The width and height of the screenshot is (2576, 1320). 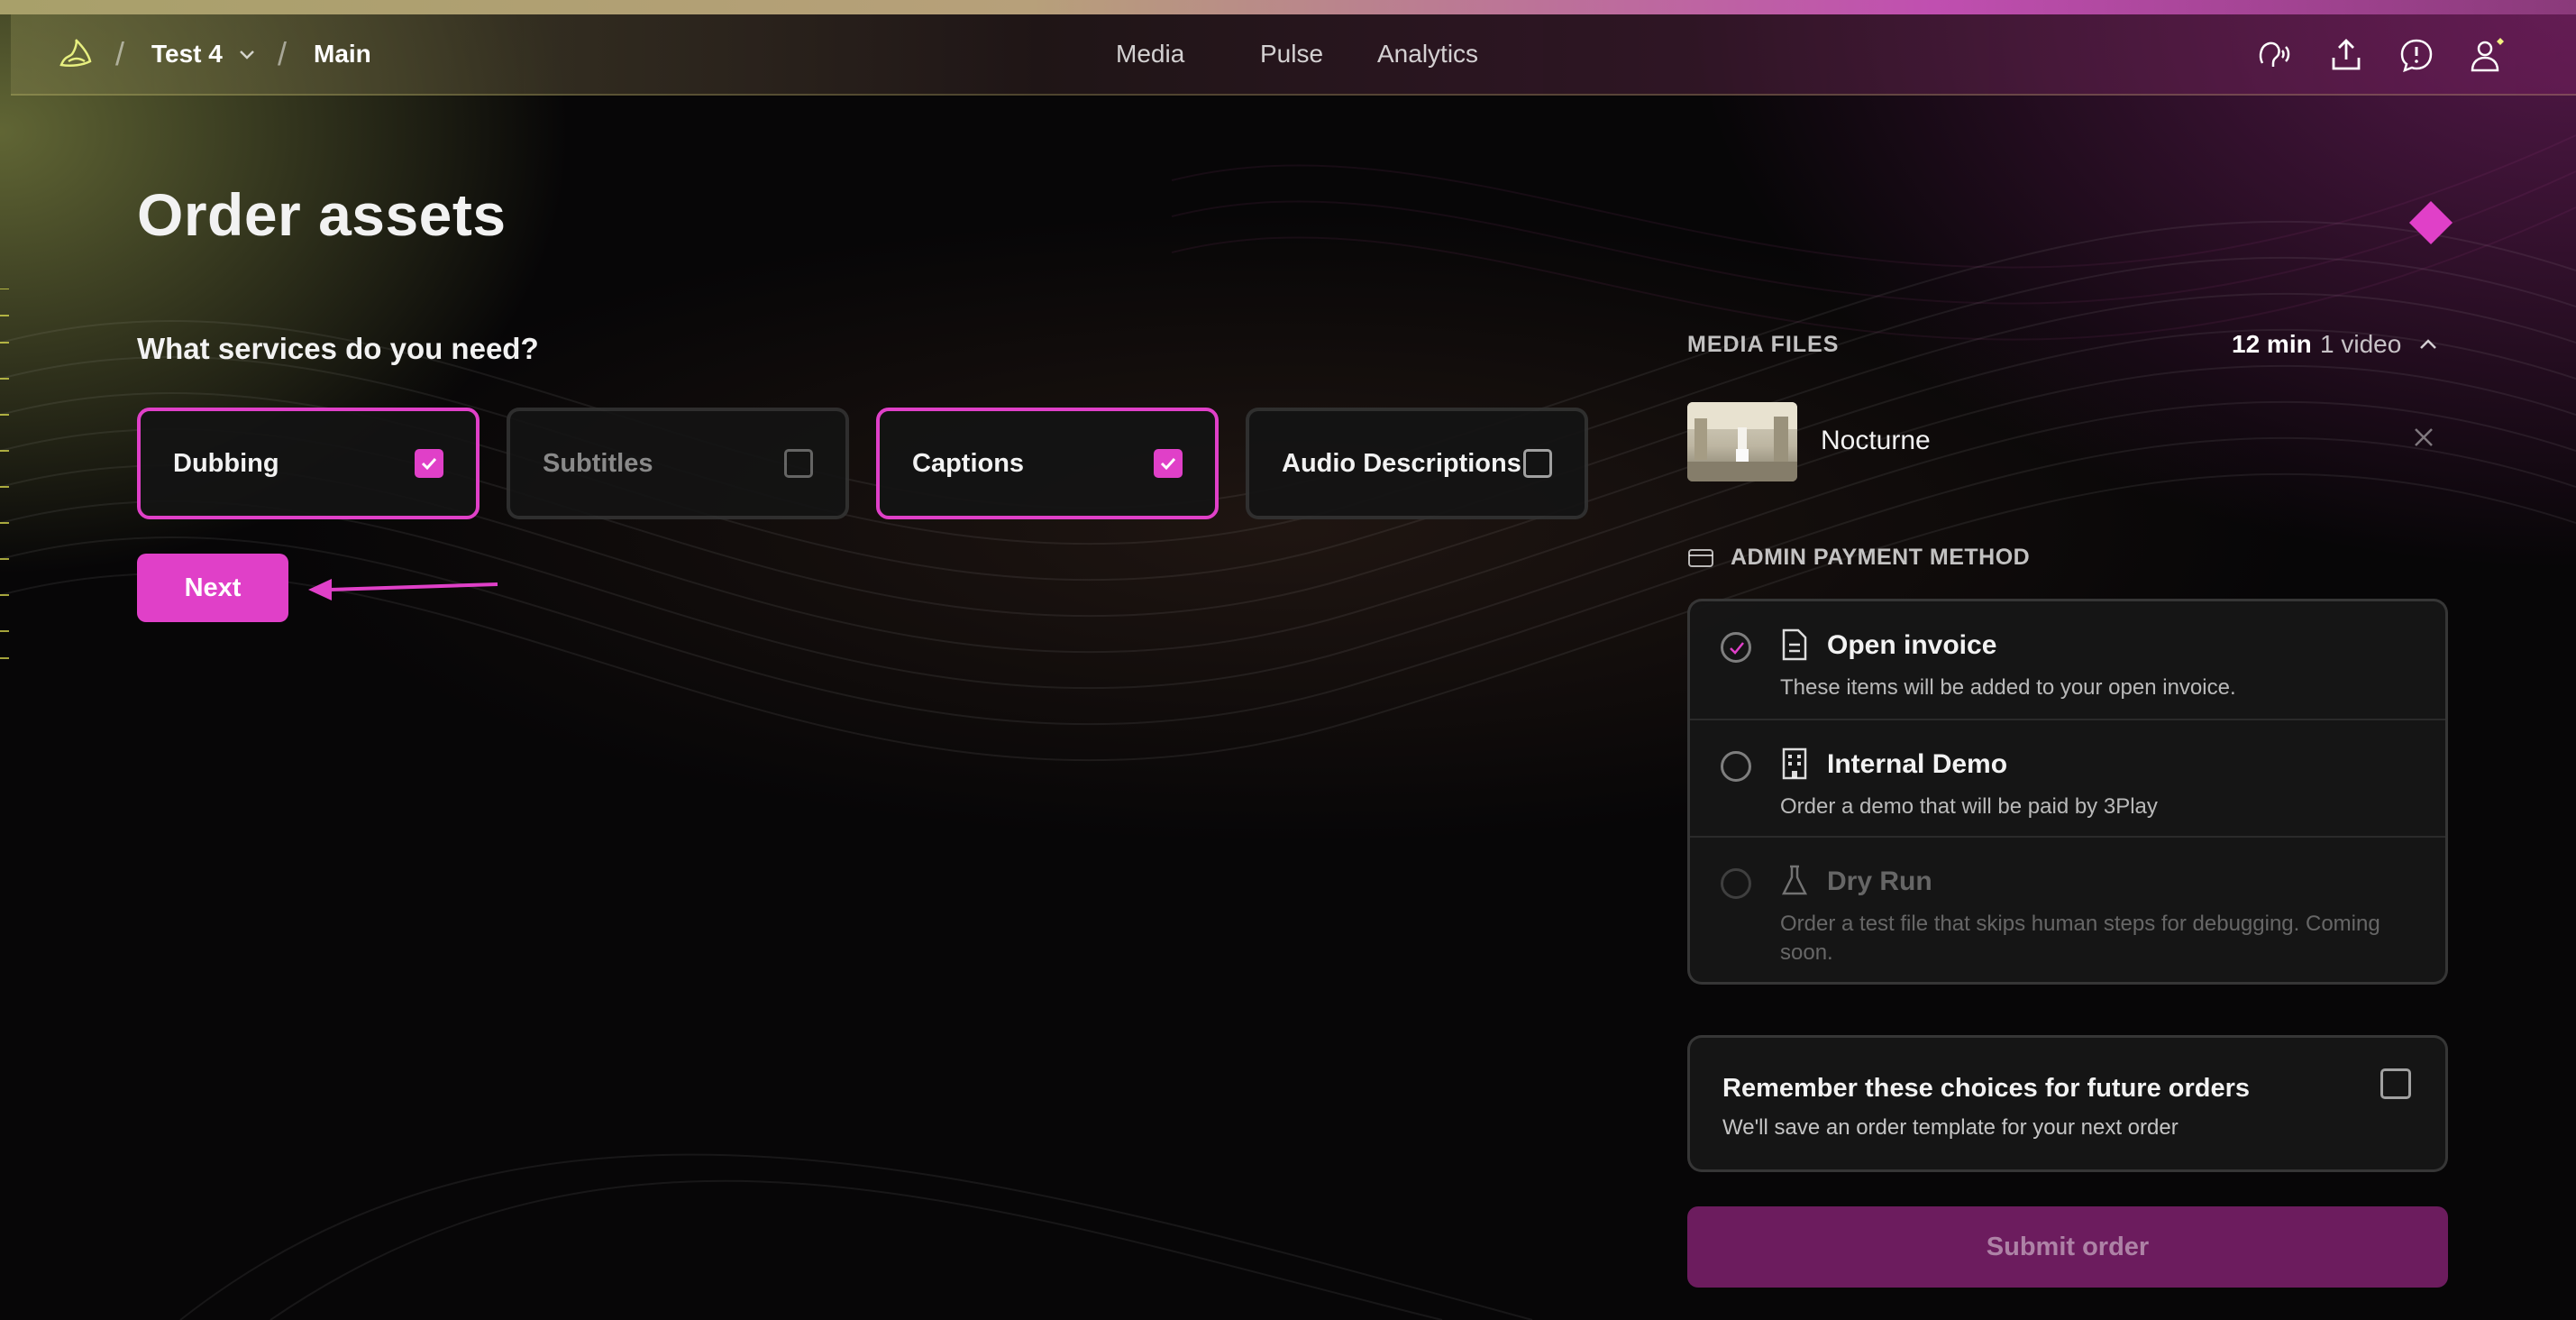 What do you see at coordinates (1427, 54) in the screenshot?
I see `nav-link-analytics: Analytics` at bounding box center [1427, 54].